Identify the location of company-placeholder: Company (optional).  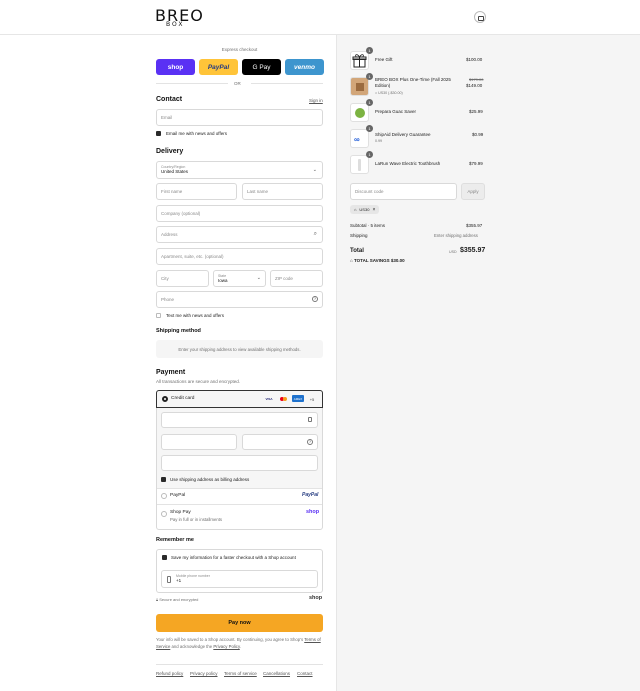
(181, 213).